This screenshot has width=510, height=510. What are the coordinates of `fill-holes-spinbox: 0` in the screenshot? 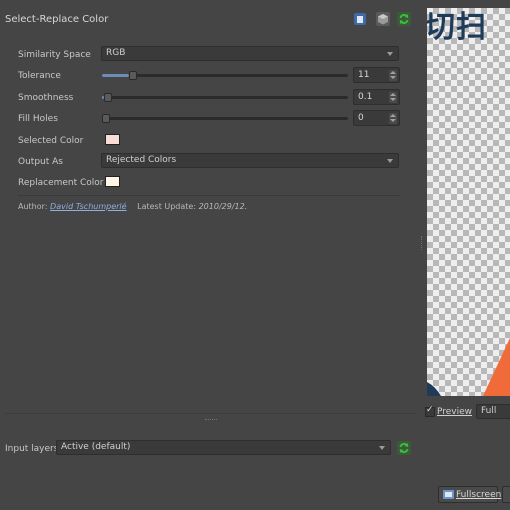 It's located at (376, 118).